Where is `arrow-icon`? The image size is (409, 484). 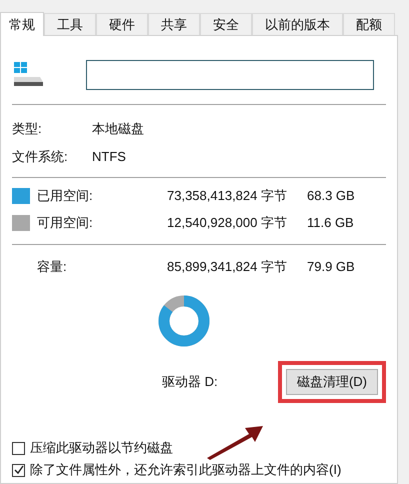
arrow-icon is located at coordinates (235, 442).